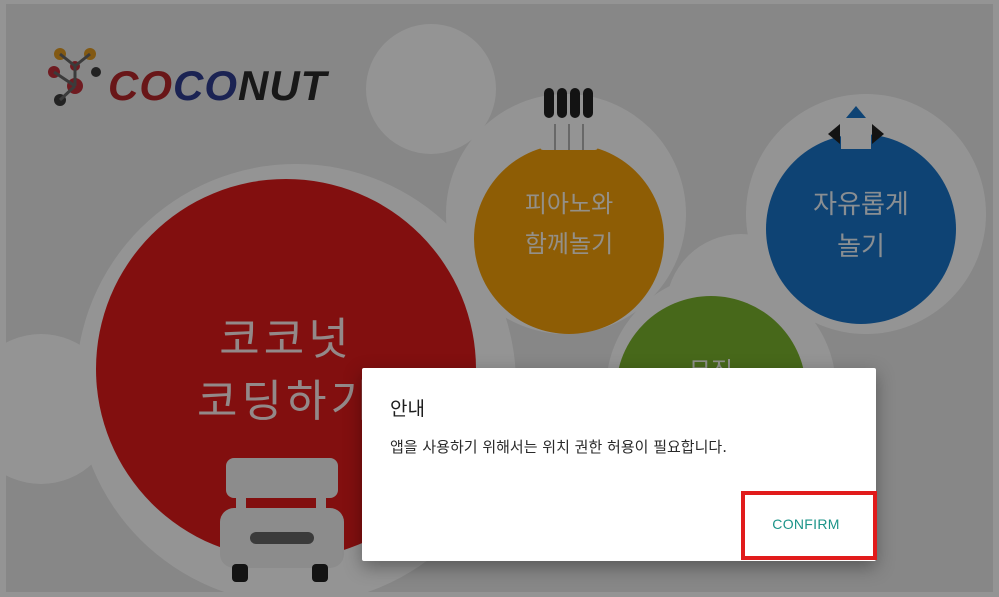 This screenshot has width=999, height=597. I want to click on dialog-message: 앱을 사용하기 위해서는 위치 권한 허용이 필요합니다., so click(558, 447).